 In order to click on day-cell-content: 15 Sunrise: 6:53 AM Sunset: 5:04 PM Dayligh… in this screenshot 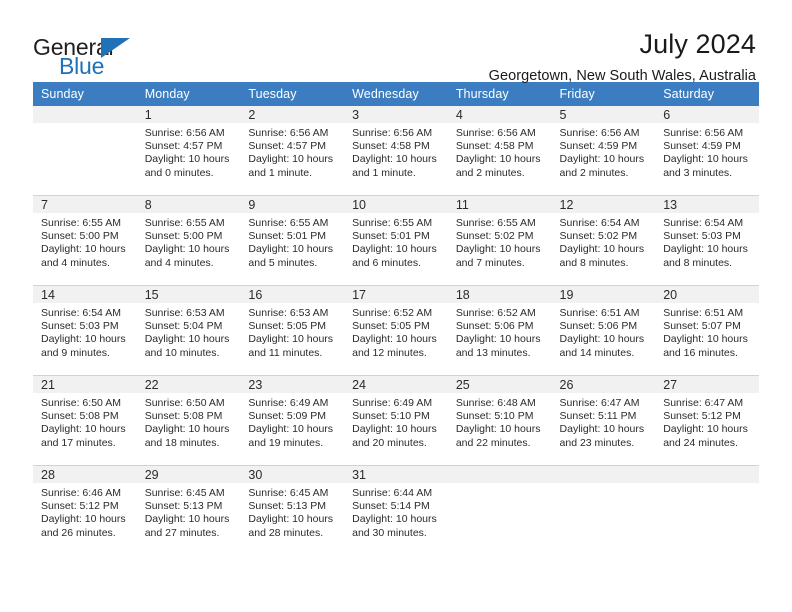, I will do `click(188, 330)`.